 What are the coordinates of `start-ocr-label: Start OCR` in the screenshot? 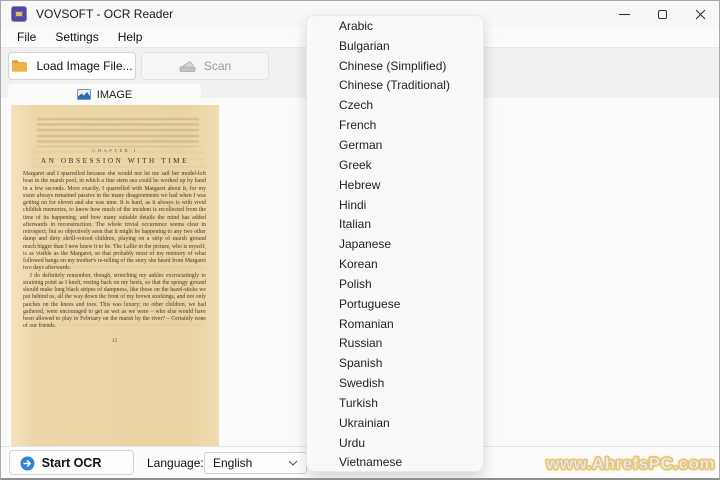 It's located at (71, 462).